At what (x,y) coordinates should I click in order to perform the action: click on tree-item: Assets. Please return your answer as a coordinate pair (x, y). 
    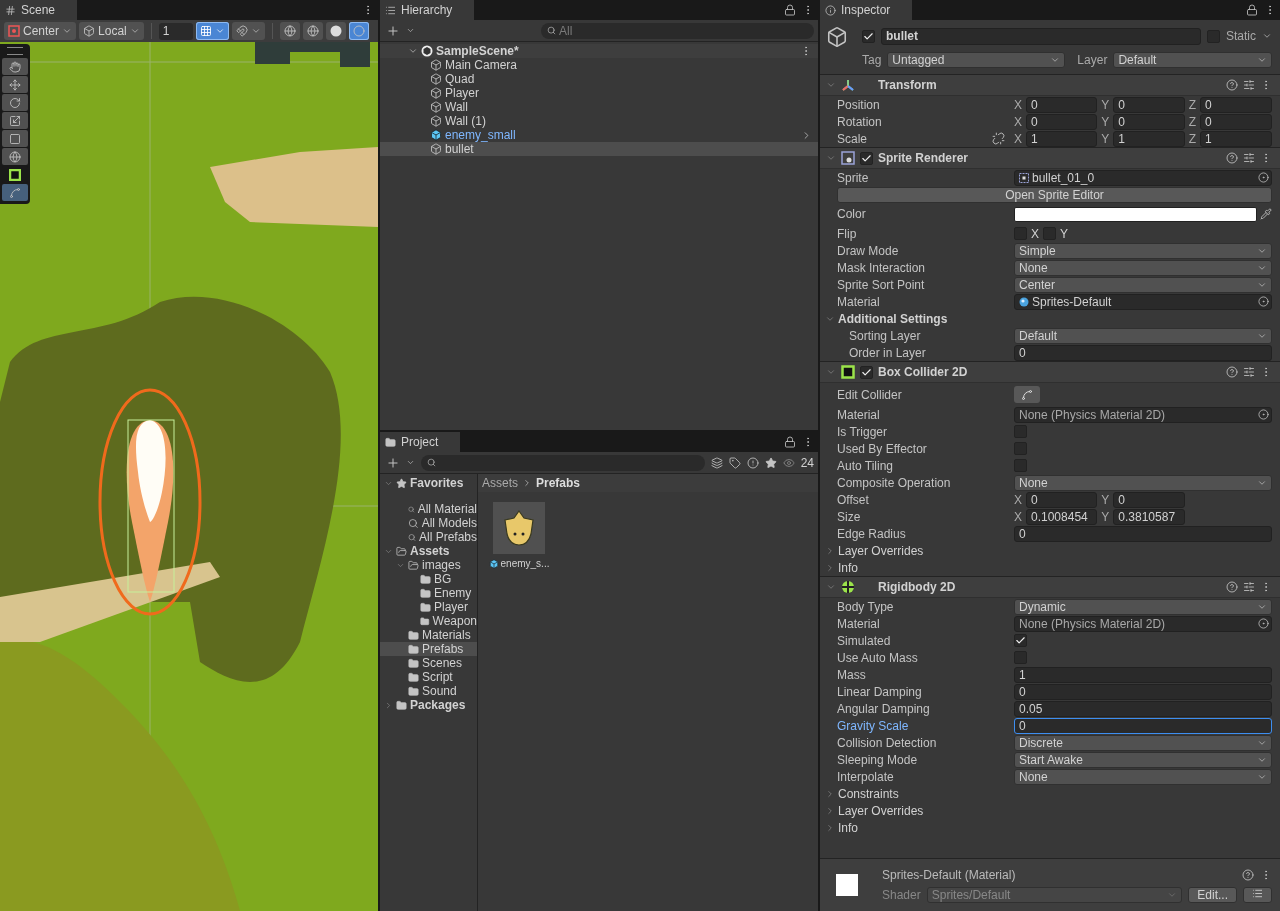
    Looking at the image, I should click on (428, 551).